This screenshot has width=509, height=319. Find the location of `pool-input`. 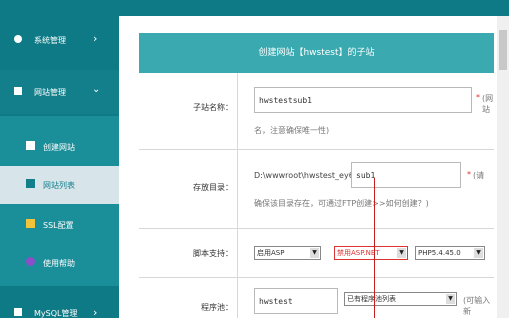

pool-input is located at coordinates (296, 301).